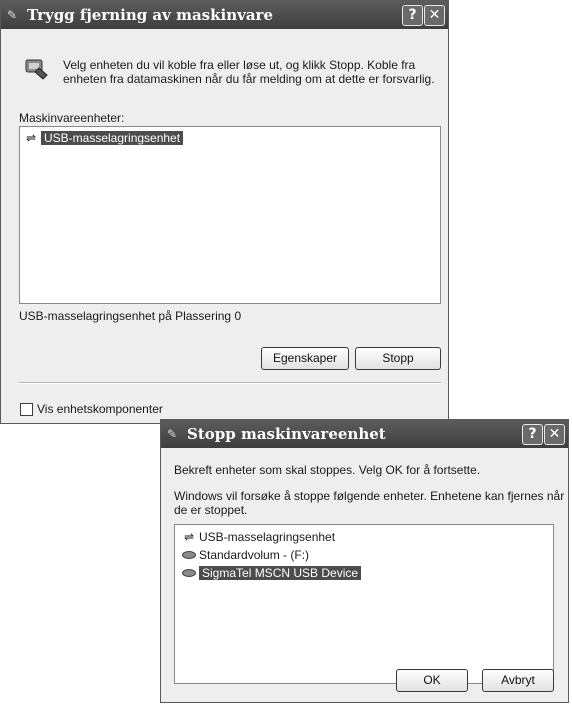 The width and height of the screenshot is (572, 705). I want to click on stop-dialog-app-icon: ✎, so click(172, 434).